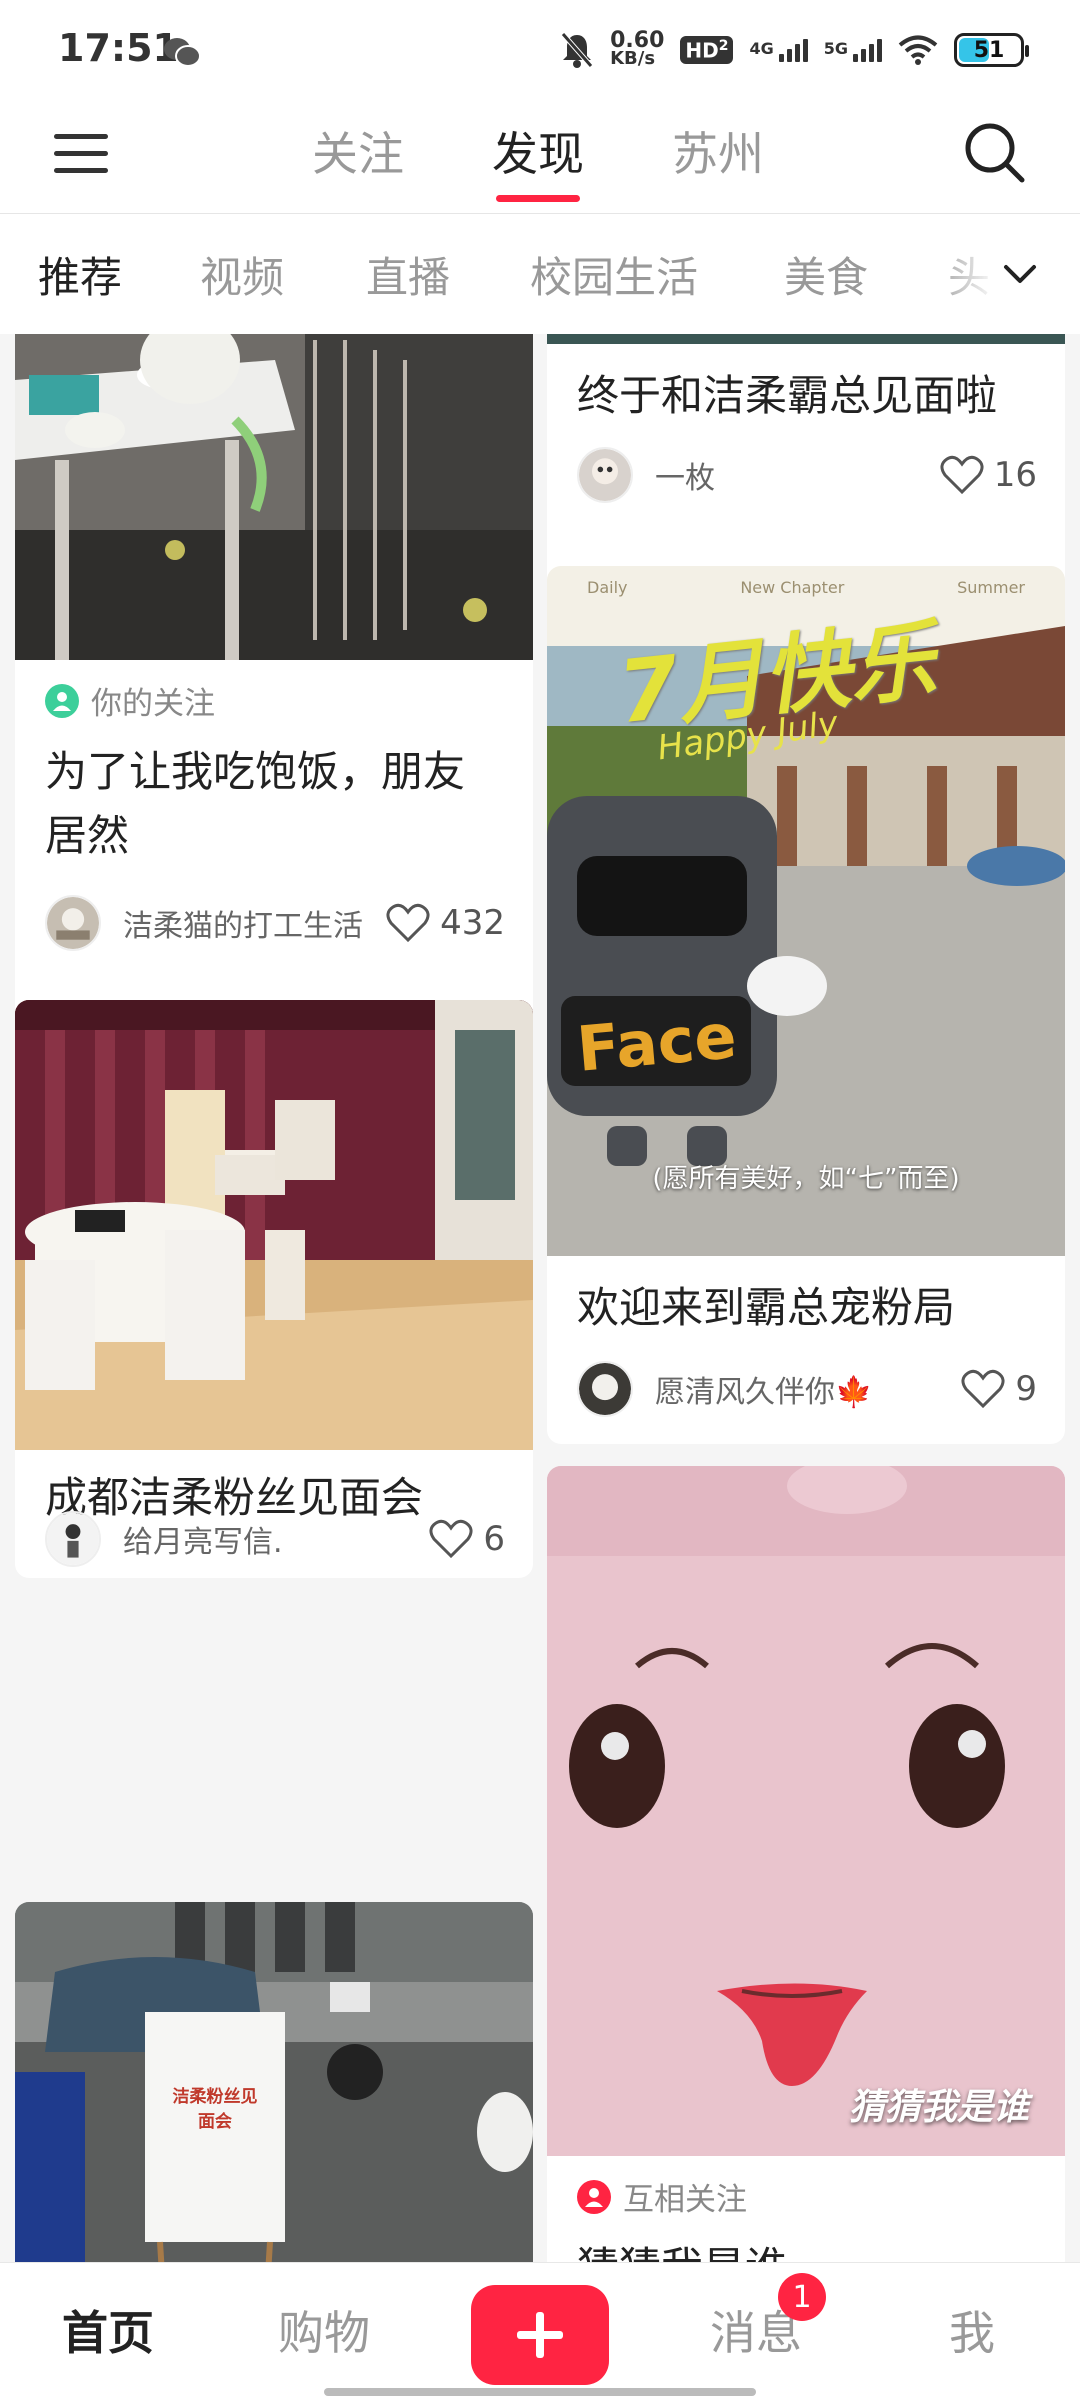  I want to click on note-meta: 愿清风久伴你🍁 9, so click(807, 1389).